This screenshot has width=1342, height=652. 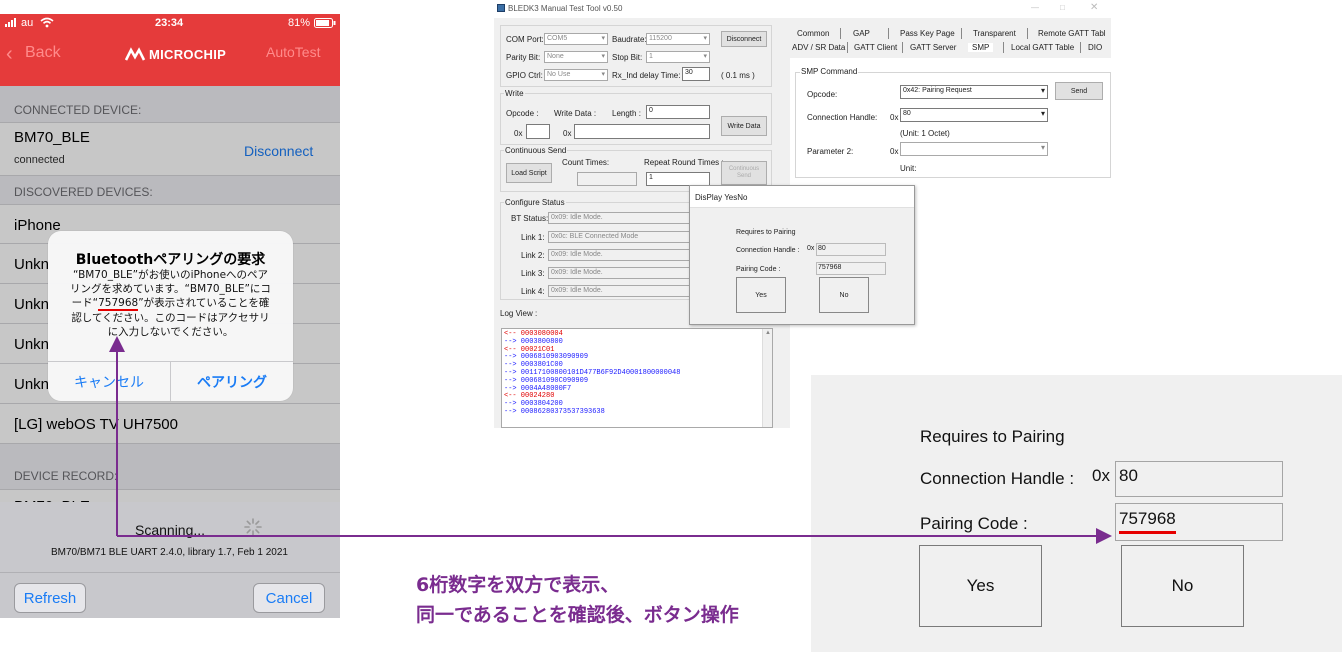 What do you see at coordinates (577, 600) in the screenshot?
I see `annotation-caption: 6桁数字を双方で表示、 同一であることを確認後、ボタン操作` at bounding box center [577, 600].